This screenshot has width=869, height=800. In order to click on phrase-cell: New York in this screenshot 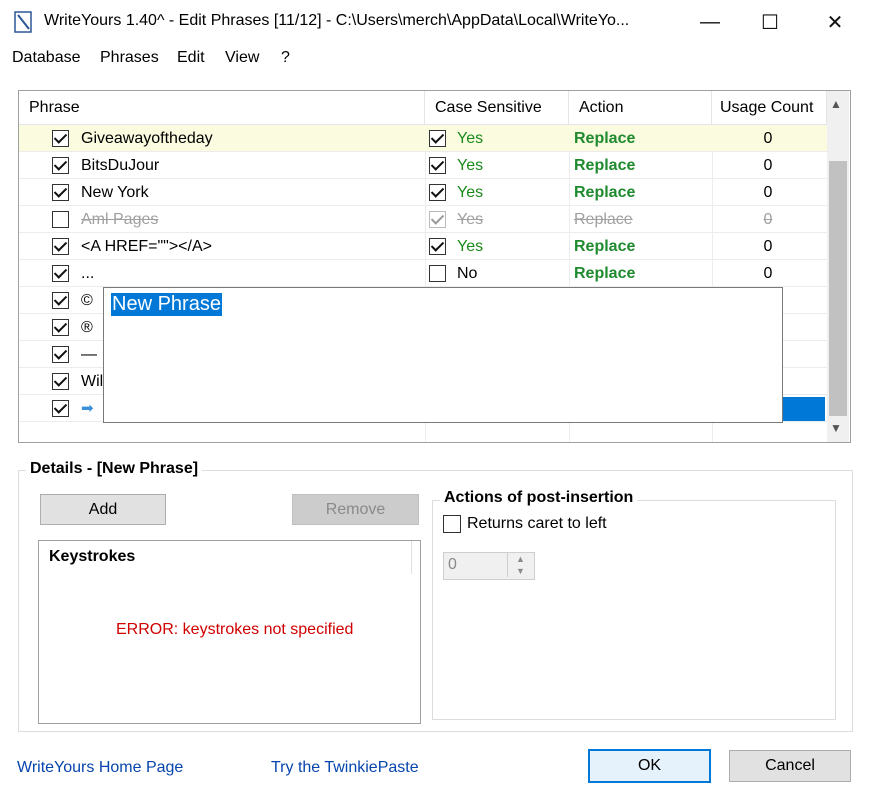, I will do `click(115, 192)`.